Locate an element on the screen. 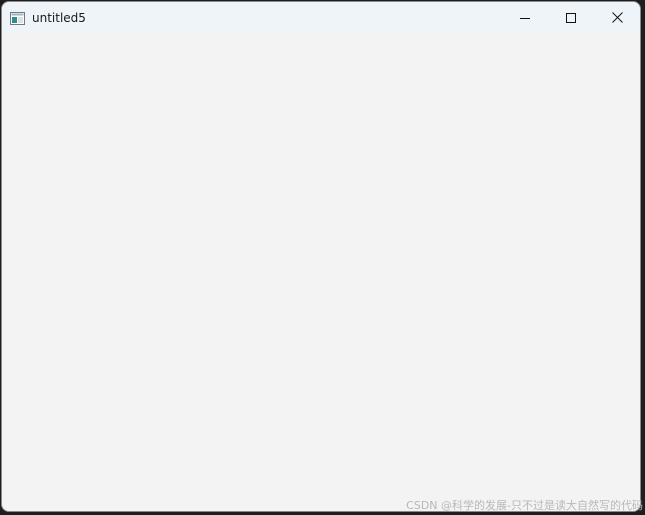  maximize-icon is located at coordinates (571, 17).